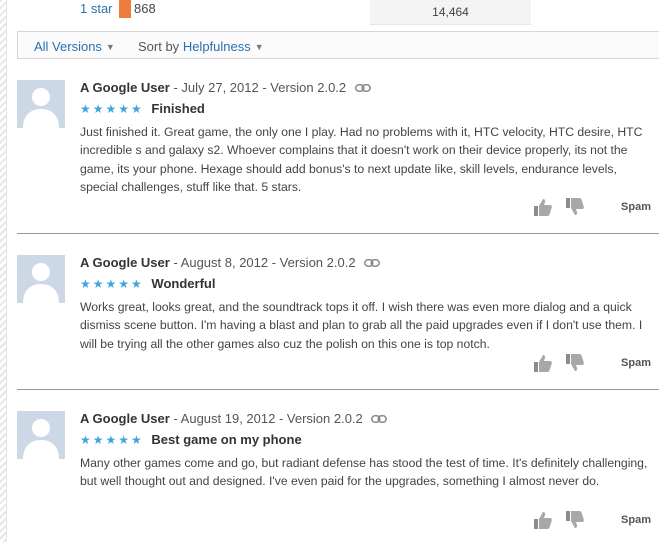 The height and width of the screenshot is (542, 659). Describe the element at coordinates (216, 46) in the screenshot. I see `sort-value: Helpfulness` at that location.